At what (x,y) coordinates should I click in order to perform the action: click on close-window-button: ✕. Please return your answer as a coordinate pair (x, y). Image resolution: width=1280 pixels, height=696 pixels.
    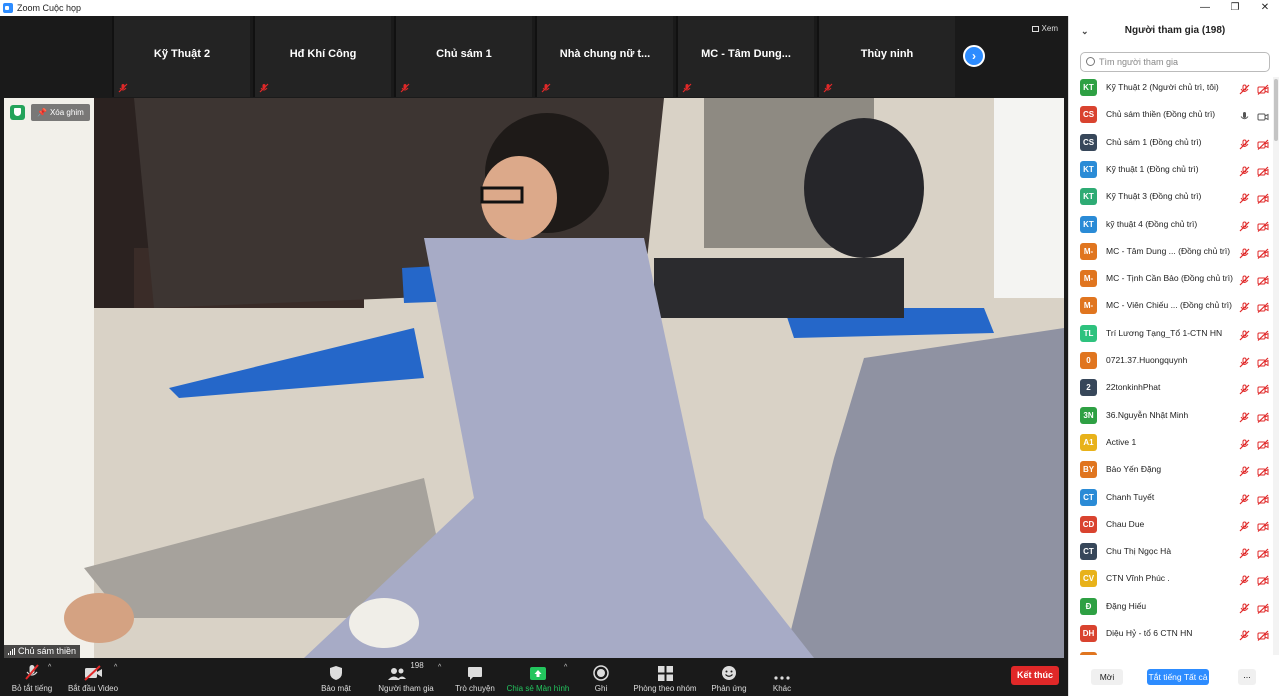
    Looking at the image, I should click on (1265, 8).